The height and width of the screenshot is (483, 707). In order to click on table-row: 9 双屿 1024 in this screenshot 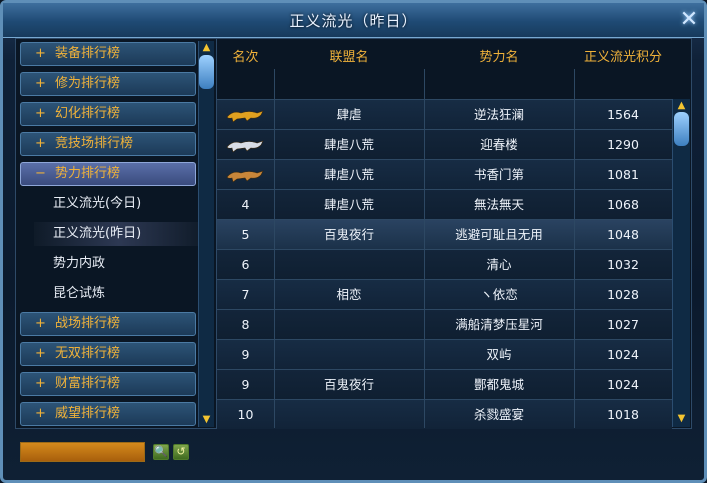, I will do `click(444, 354)`.